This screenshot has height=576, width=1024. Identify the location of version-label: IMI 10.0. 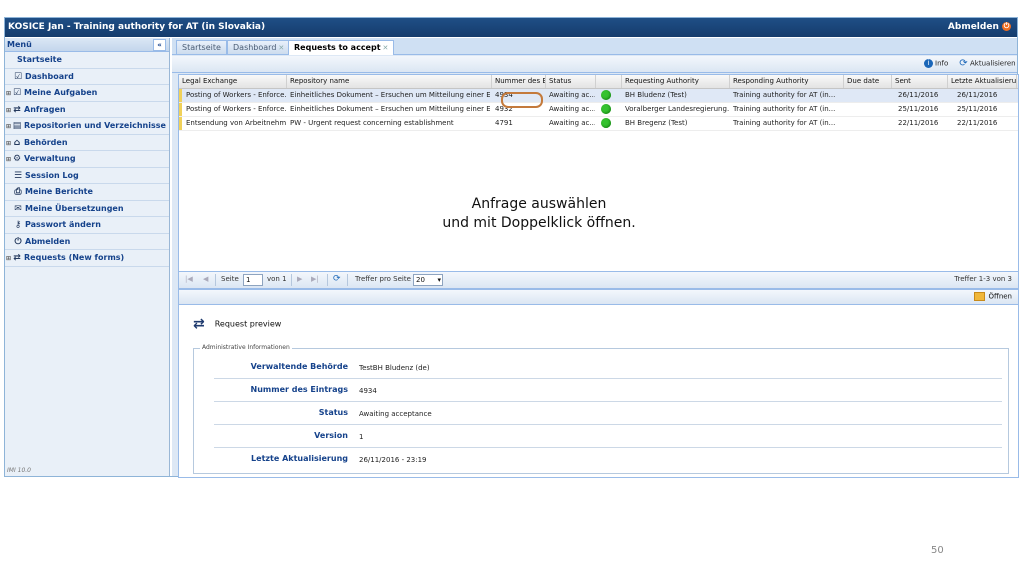
(19, 470).